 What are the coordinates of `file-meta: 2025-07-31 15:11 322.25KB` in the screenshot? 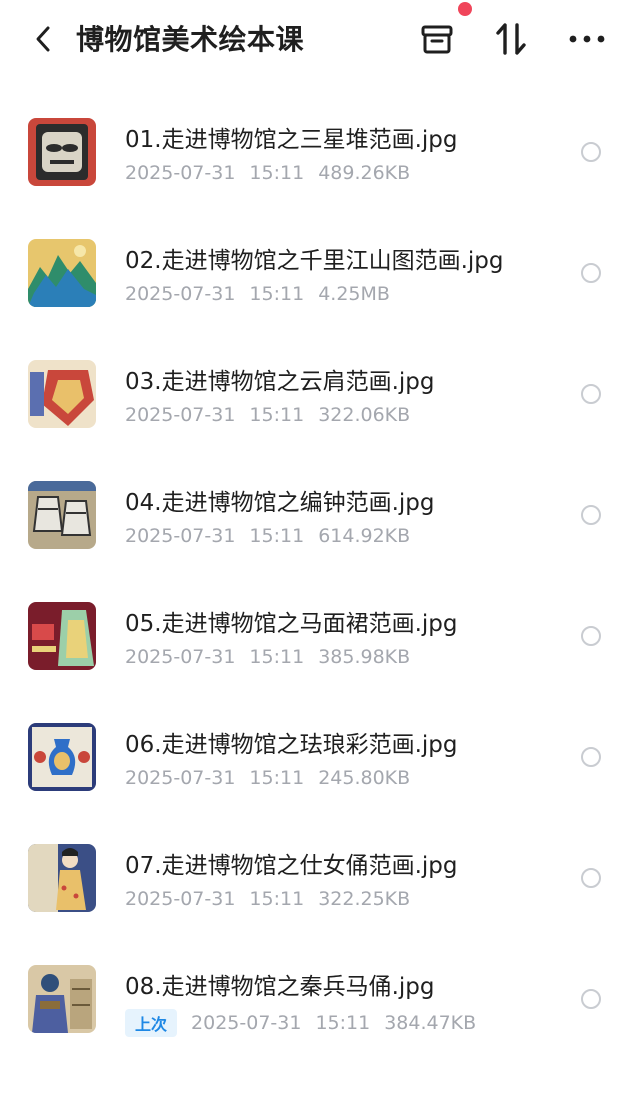 It's located at (274, 899).